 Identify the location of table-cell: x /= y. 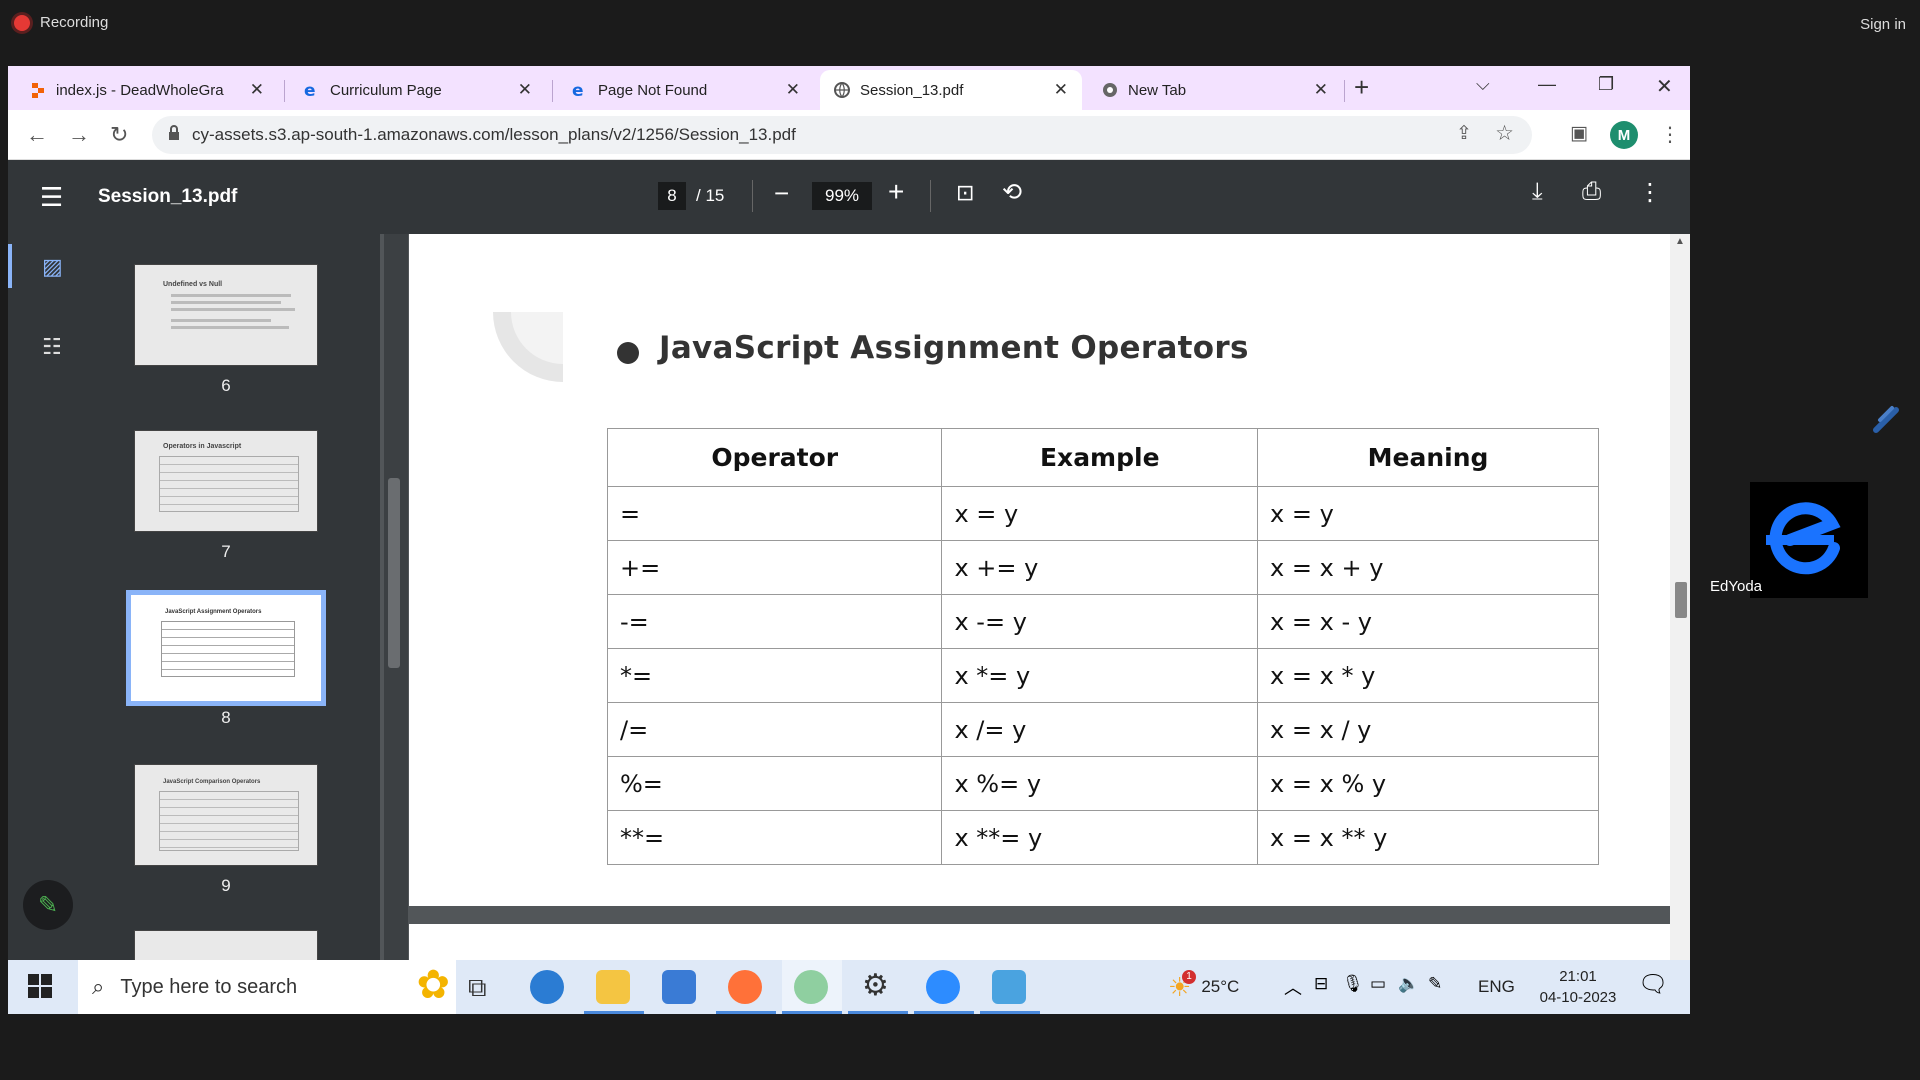
(1100, 729).